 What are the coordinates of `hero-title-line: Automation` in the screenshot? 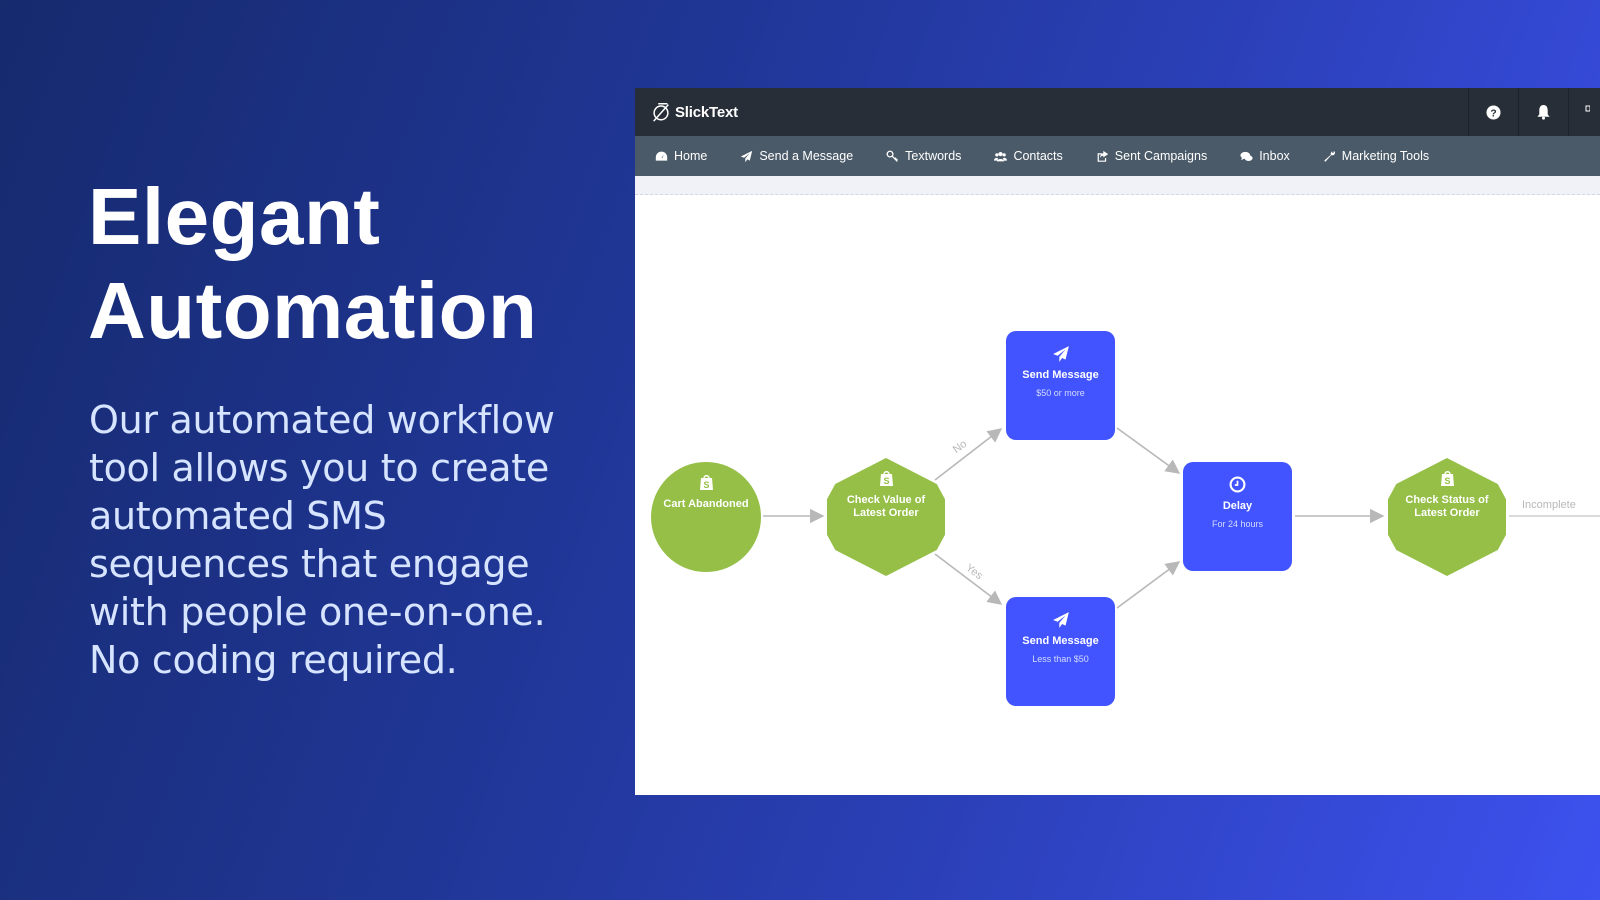 It's located at (313, 310).